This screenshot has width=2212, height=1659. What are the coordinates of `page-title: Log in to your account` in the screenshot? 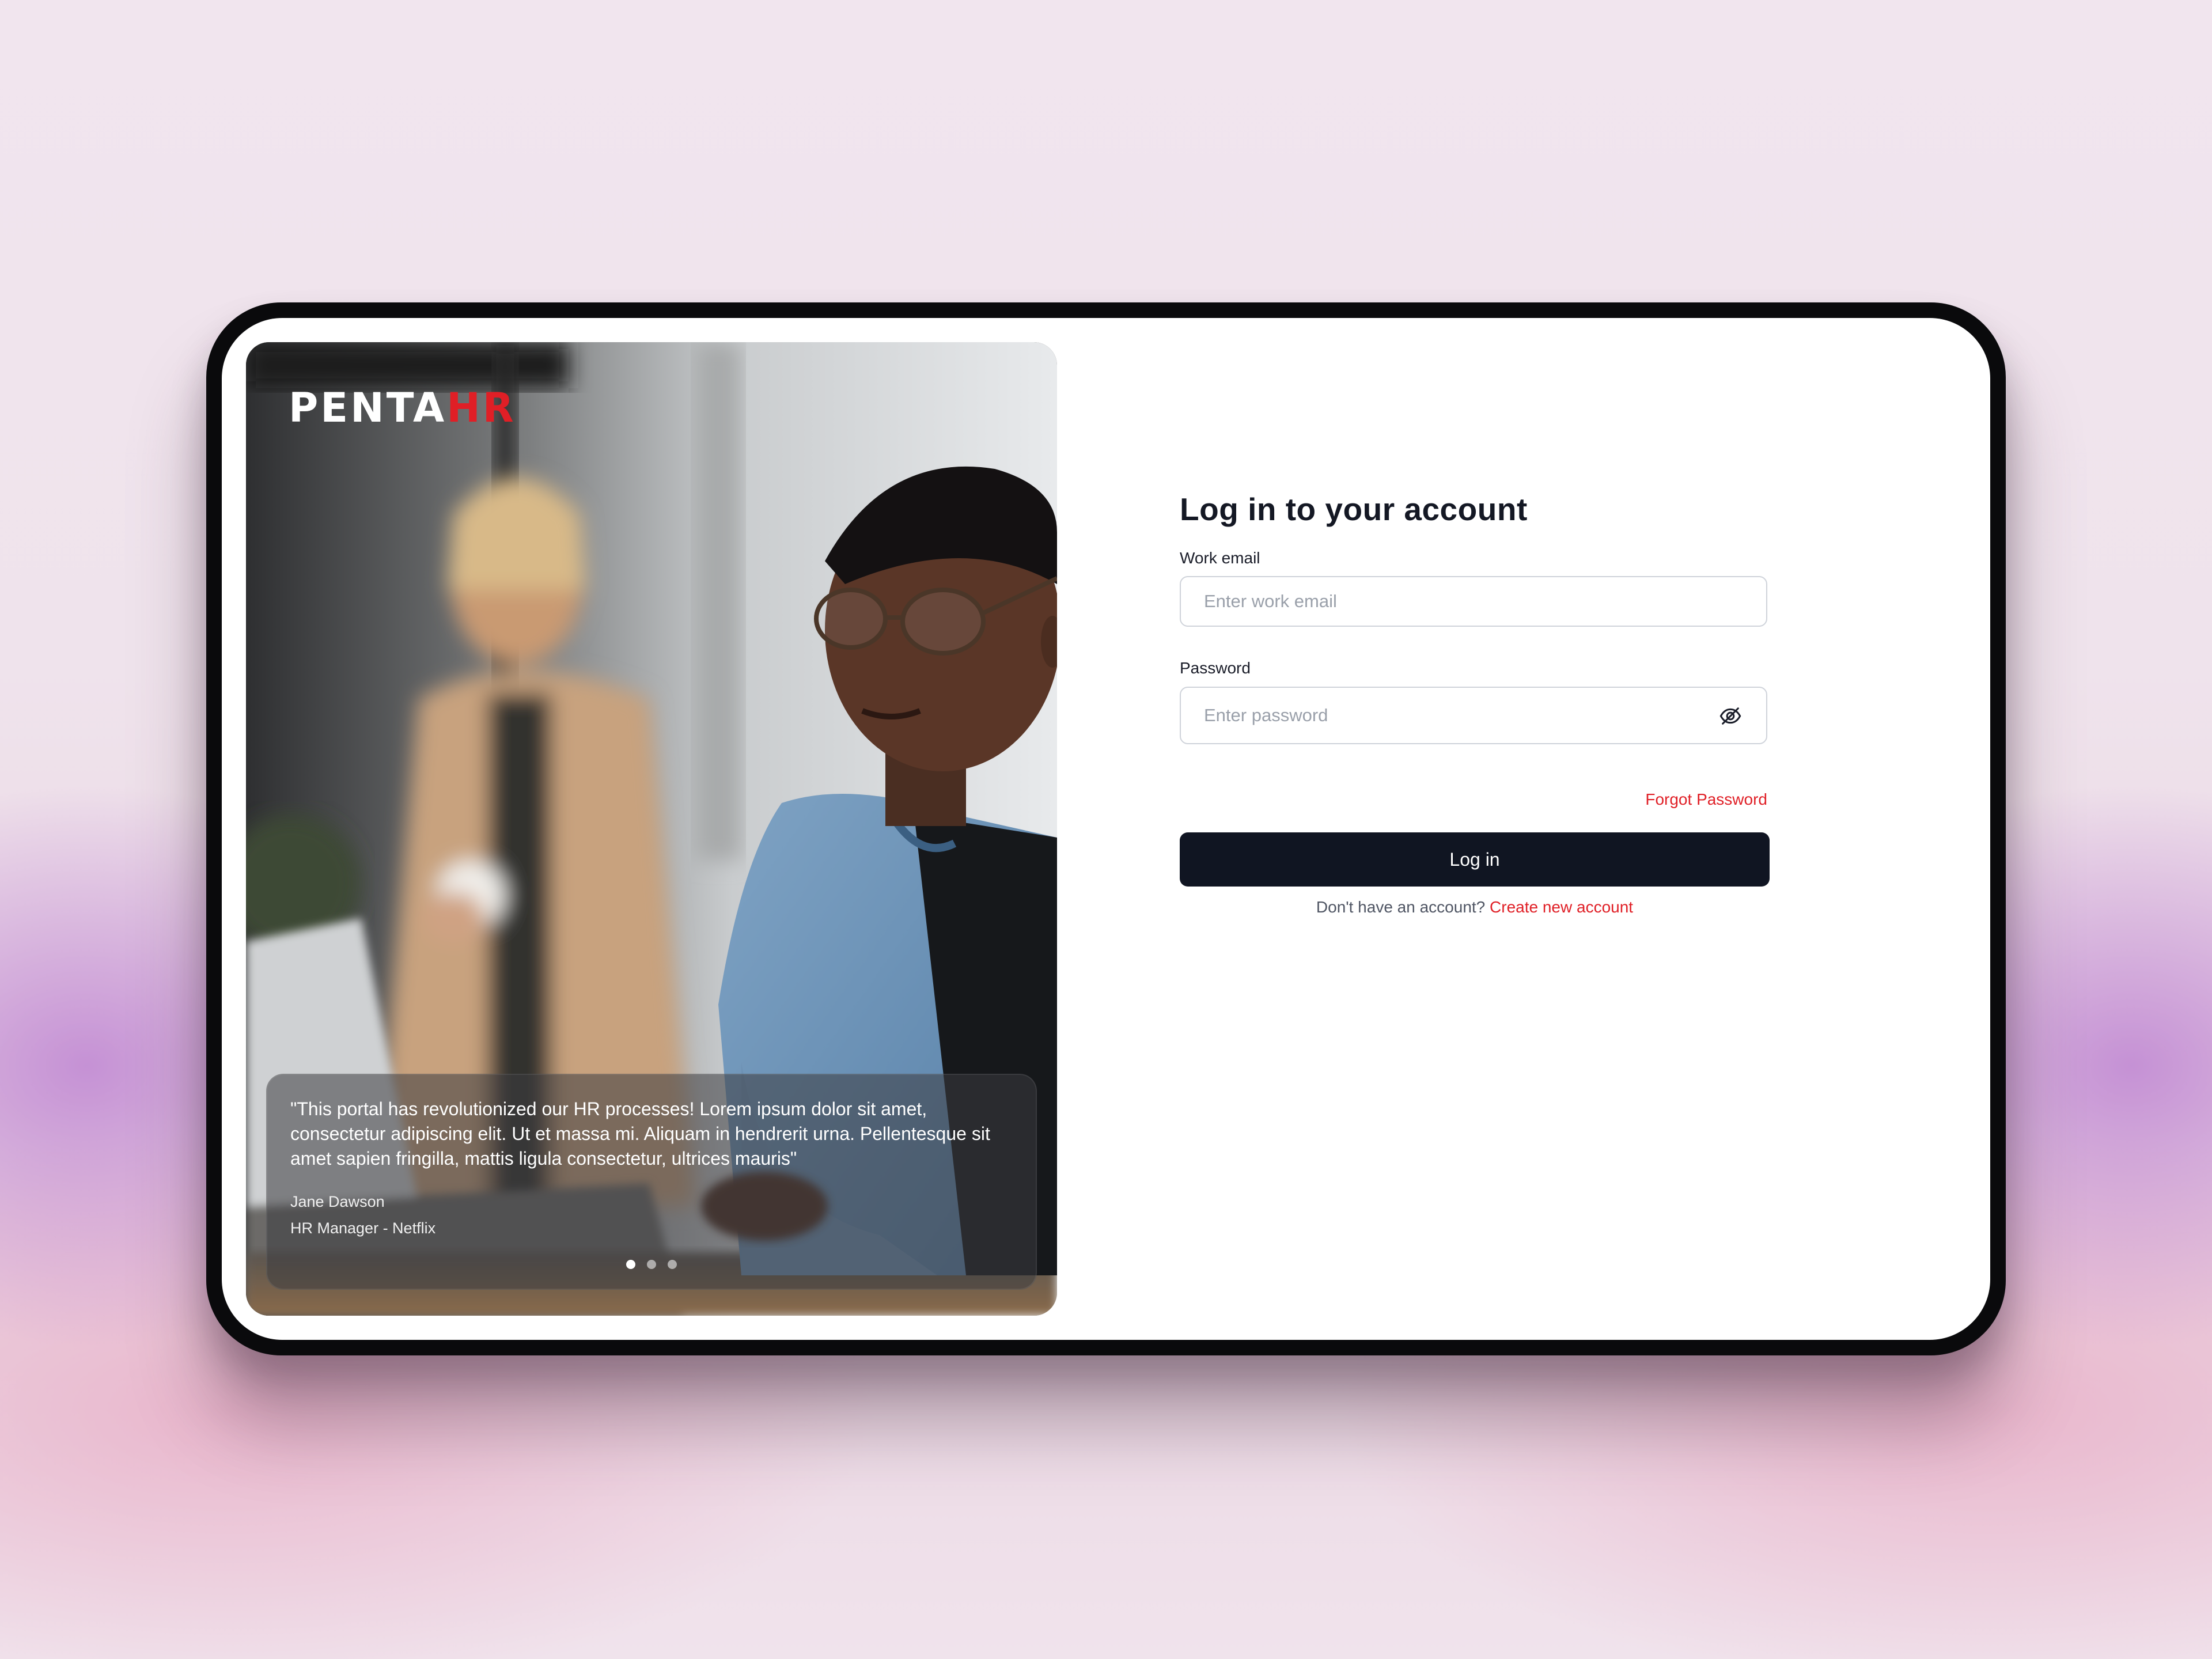 It's located at (1354, 509).